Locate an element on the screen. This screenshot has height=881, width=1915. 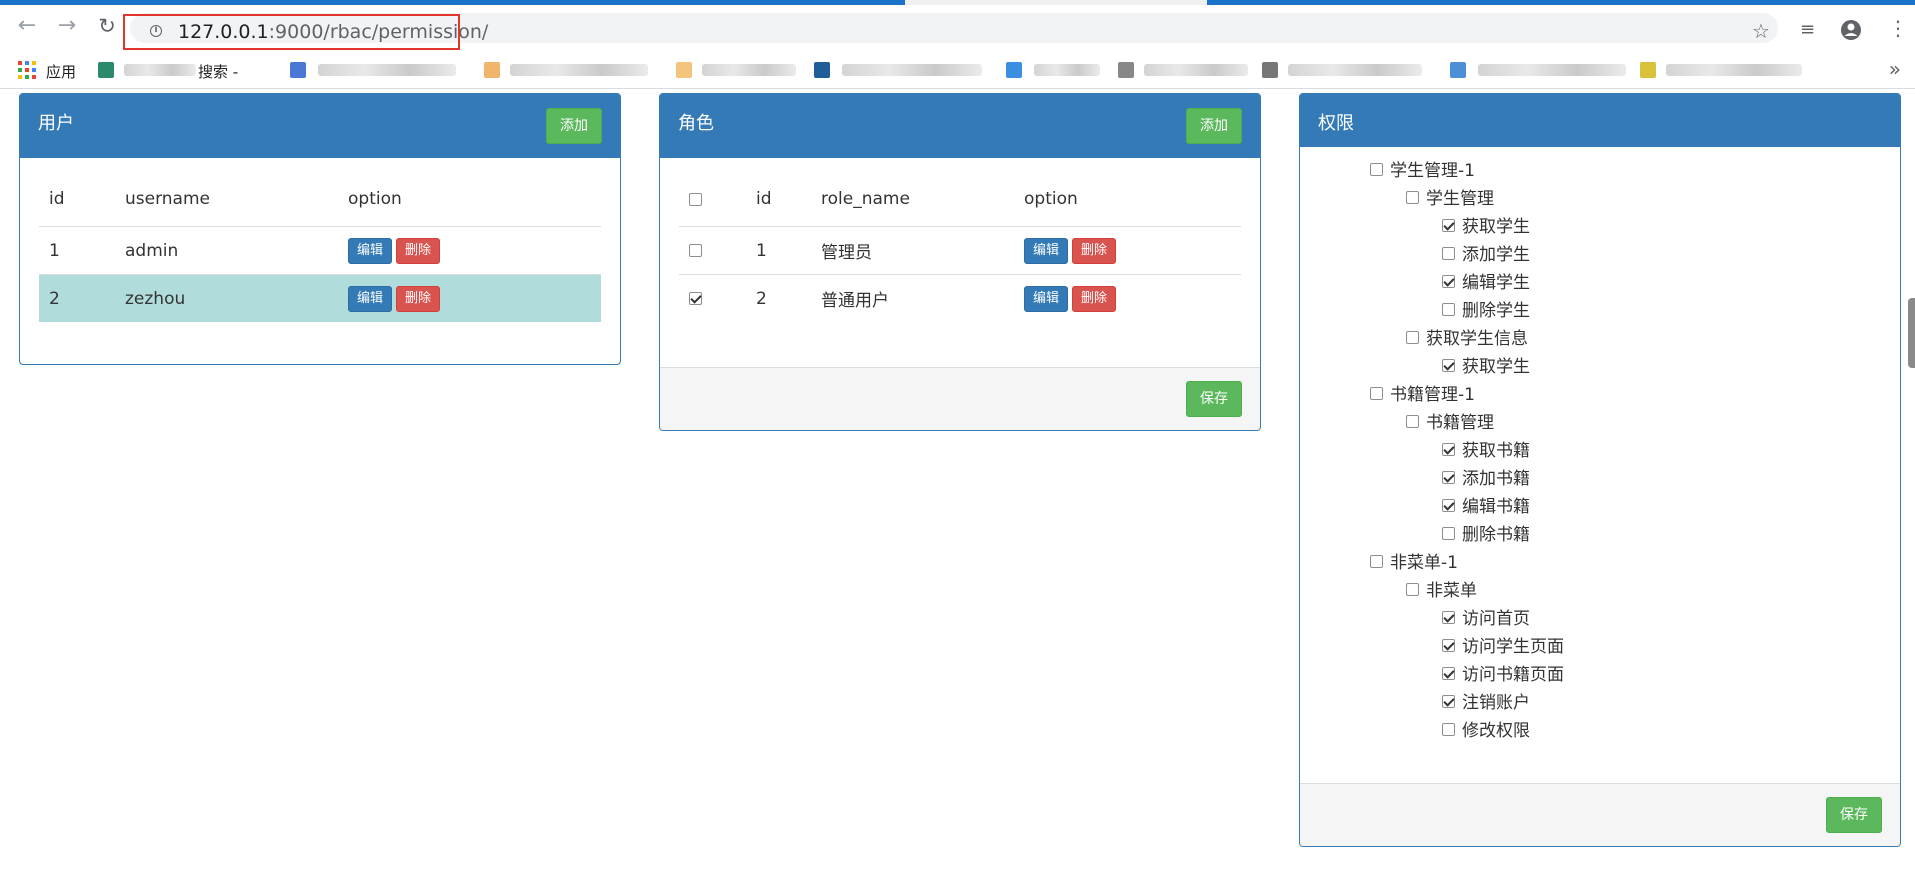
permission-item: 删除书籍 is located at coordinates (1486, 532).